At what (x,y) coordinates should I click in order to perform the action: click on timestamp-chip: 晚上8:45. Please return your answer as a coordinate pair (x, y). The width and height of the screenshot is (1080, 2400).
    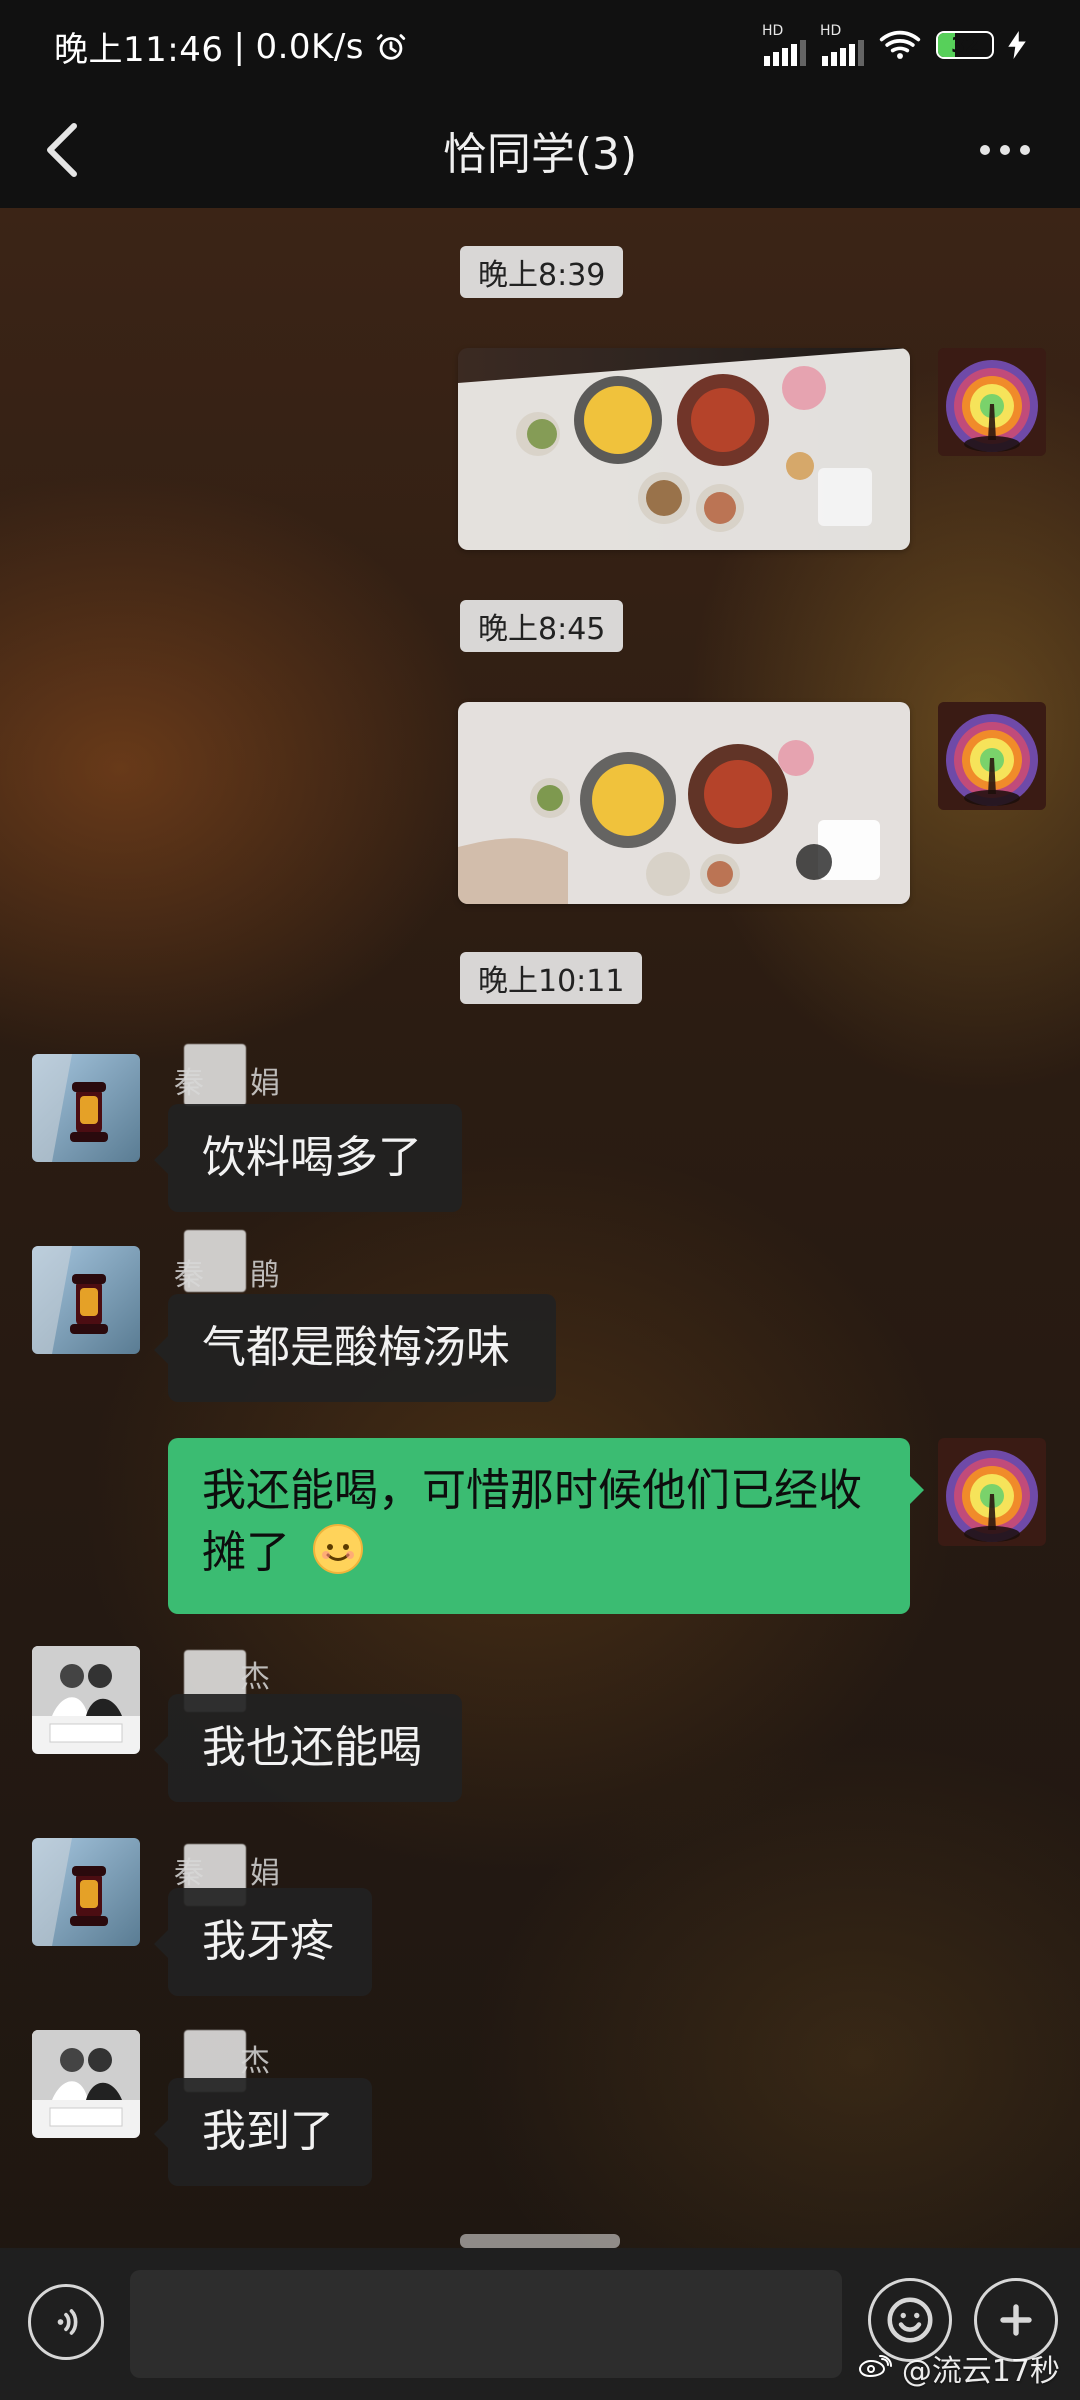
    Looking at the image, I should click on (542, 626).